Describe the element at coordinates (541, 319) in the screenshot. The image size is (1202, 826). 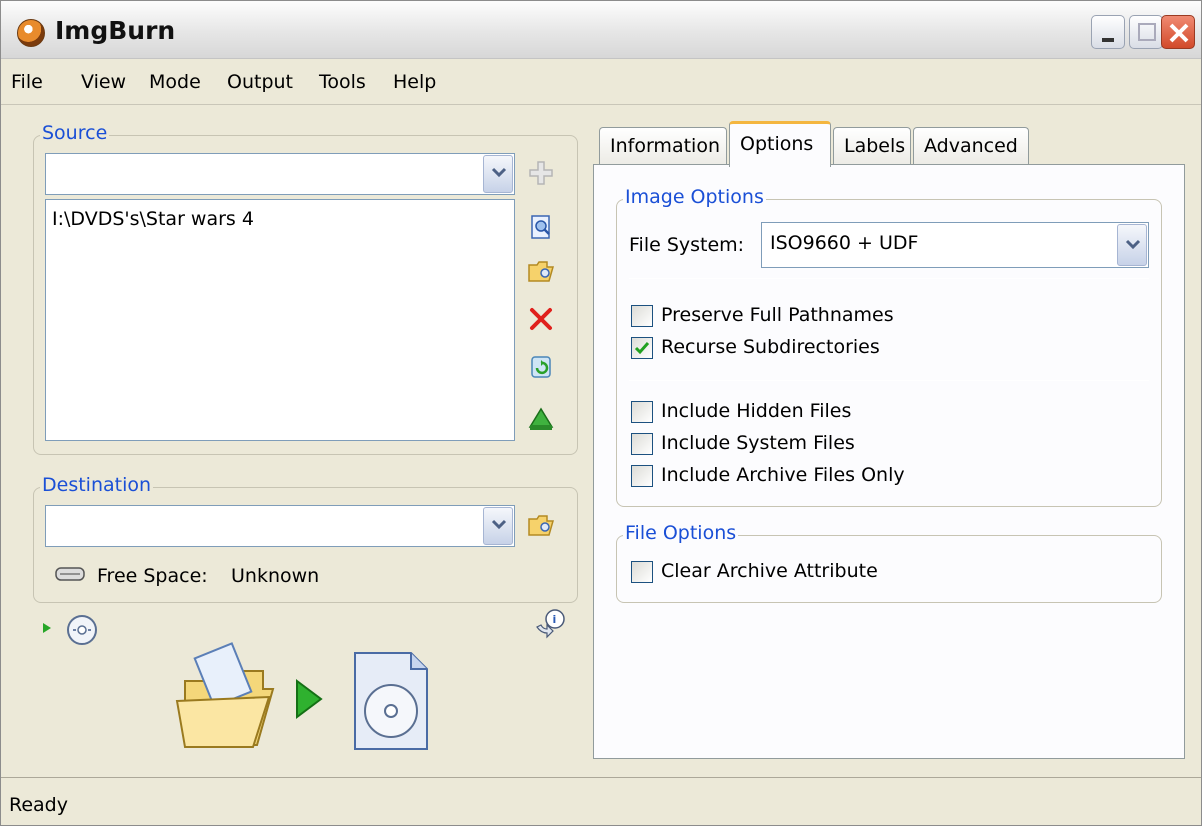
I see `delete-icon` at that location.